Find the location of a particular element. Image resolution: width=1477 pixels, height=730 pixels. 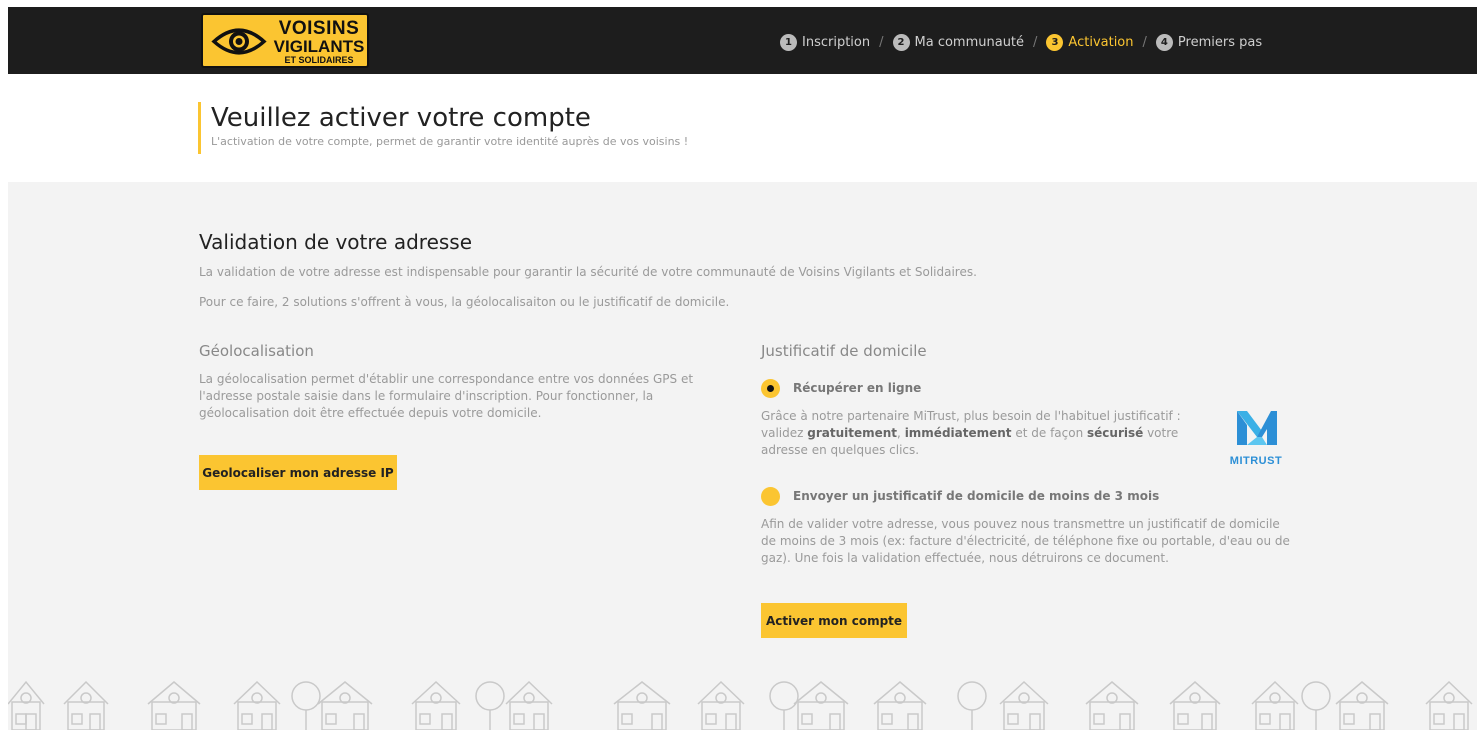

step-premiers-pas: 4 Premiers pas is located at coordinates (1209, 42).